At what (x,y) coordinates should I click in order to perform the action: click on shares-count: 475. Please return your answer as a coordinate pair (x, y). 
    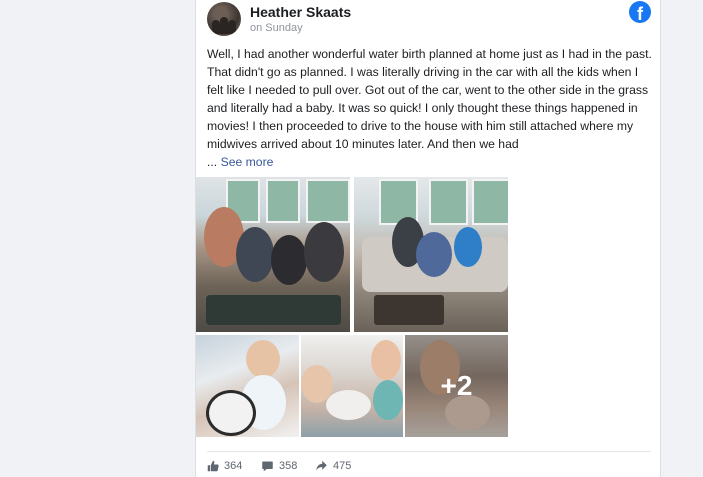
    Looking at the image, I should click on (333, 466).